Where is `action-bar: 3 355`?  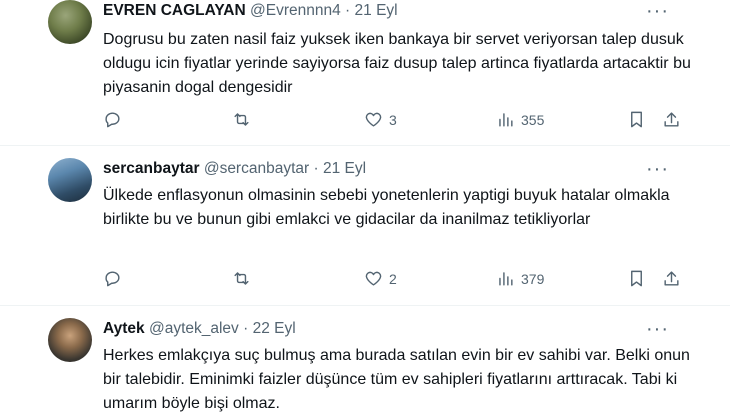
action-bar: 3 355 is located at coordinates (365, 121).